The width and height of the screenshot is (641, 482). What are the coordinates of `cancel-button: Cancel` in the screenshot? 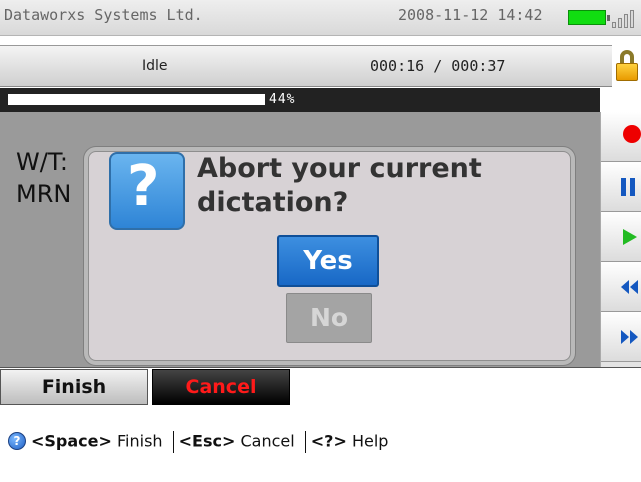 It's located at (221, 387).